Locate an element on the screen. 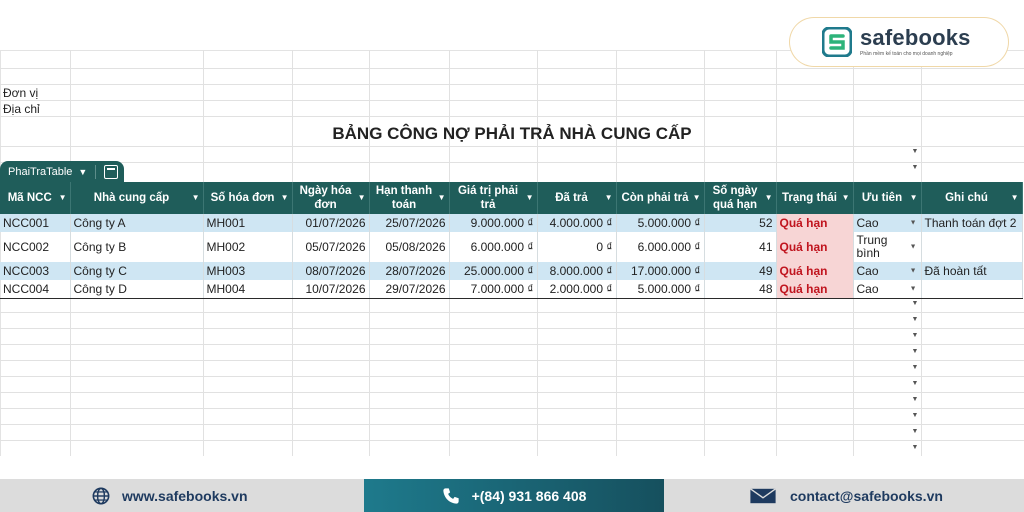  footer-website: www.safebooks.vn is located at coordinates (170, 495).